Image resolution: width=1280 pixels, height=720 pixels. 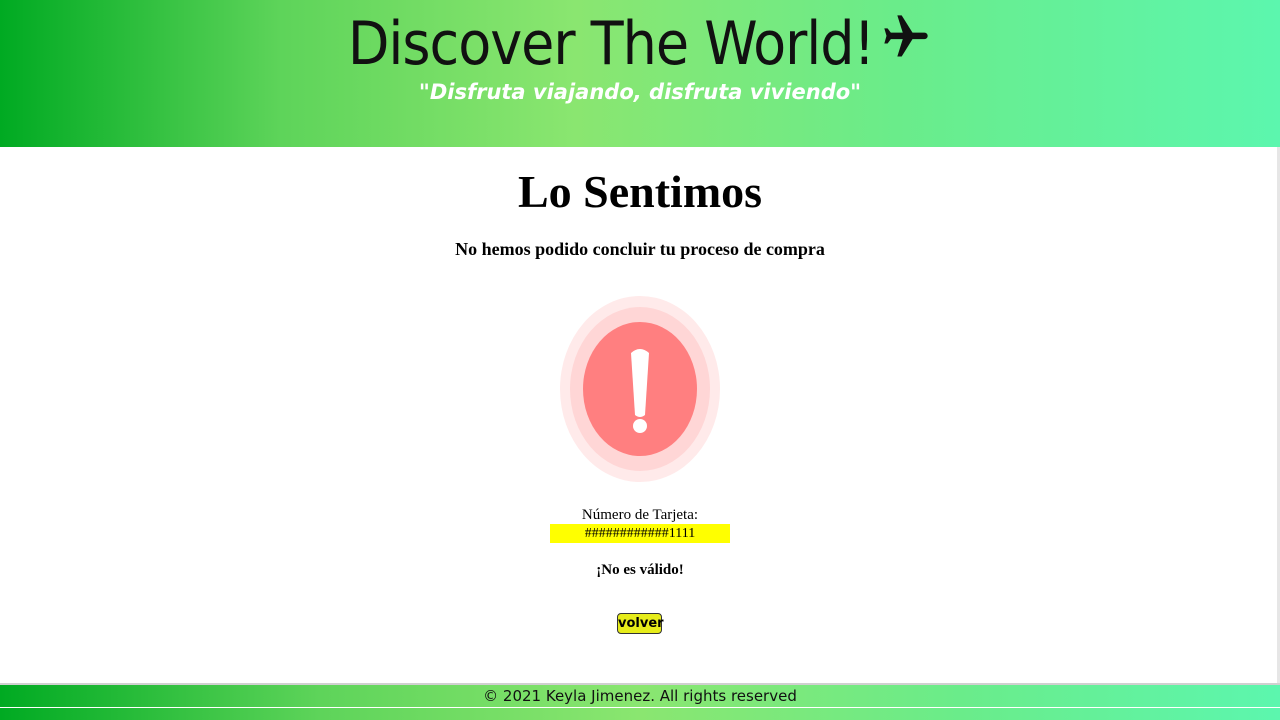 What do you see at coordinates (640, 389) in the screenshot?
I see `exclamation-alert-icon` at bounding box center [640, 389].